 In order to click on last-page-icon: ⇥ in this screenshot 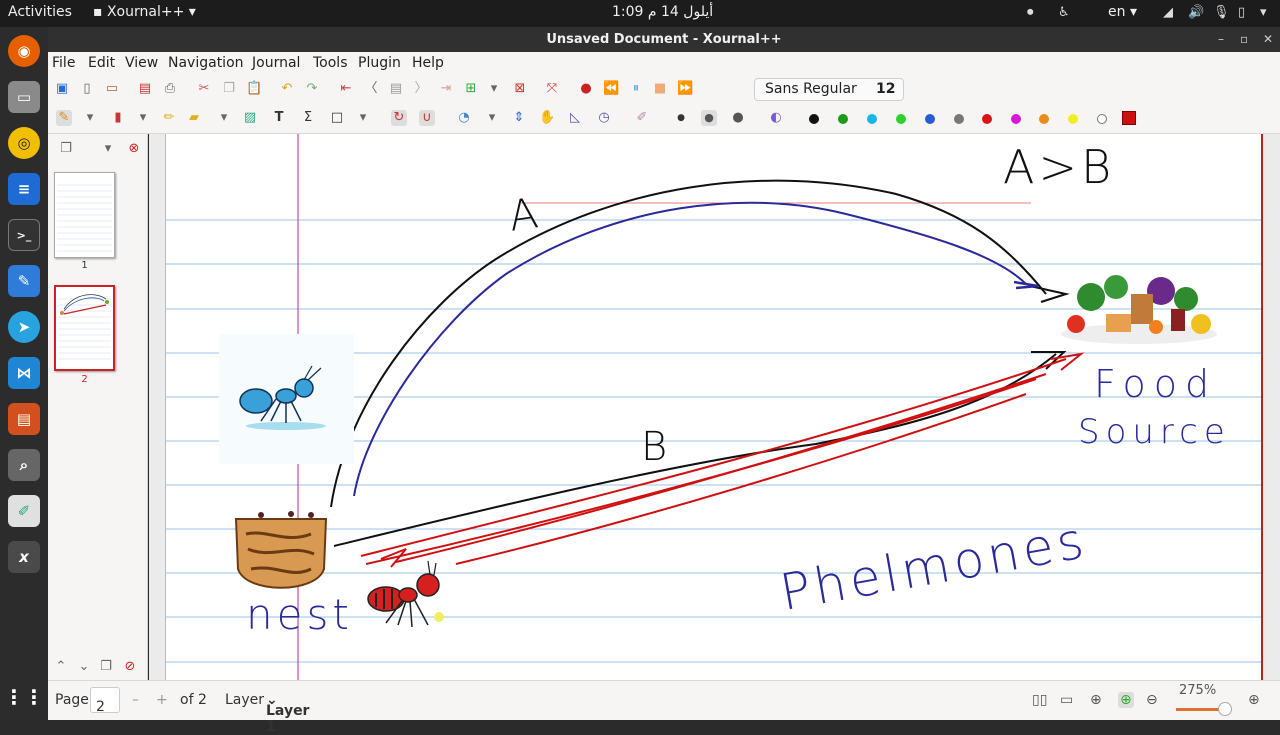, I will do `click(446, 89)`.